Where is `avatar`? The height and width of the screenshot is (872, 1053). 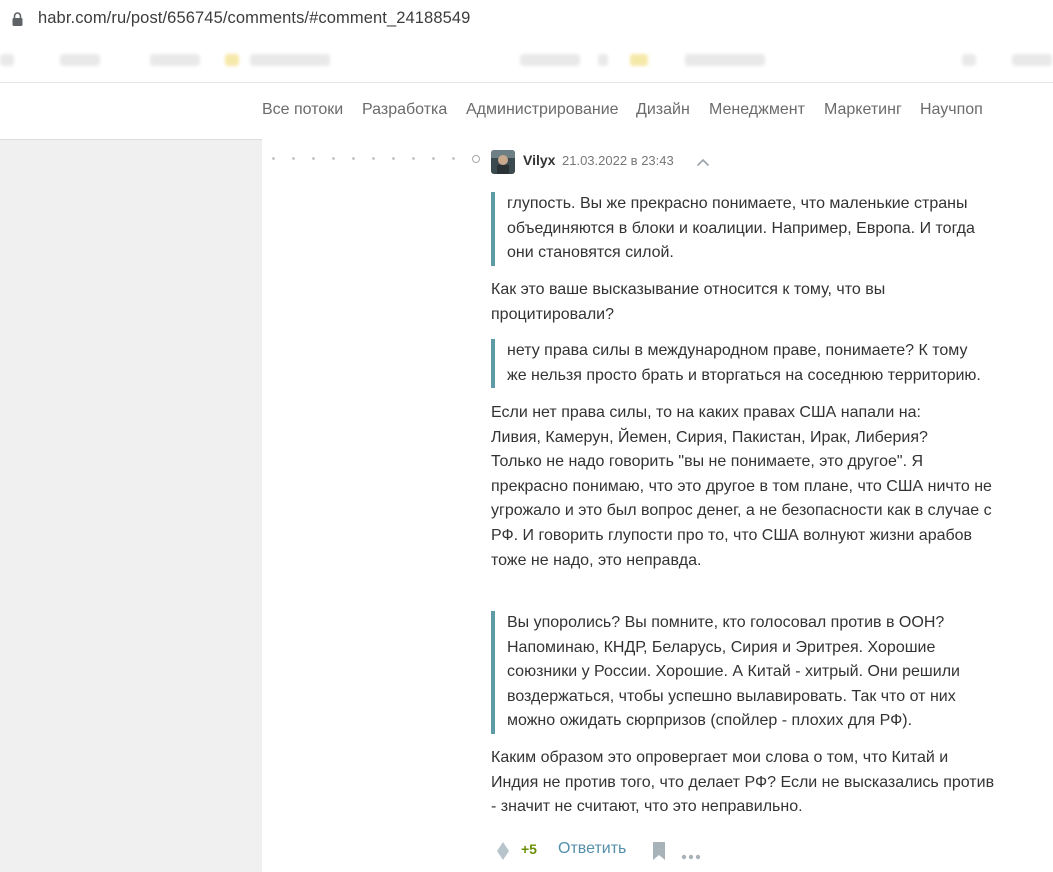 avatar is located at coordinates (503, 162).